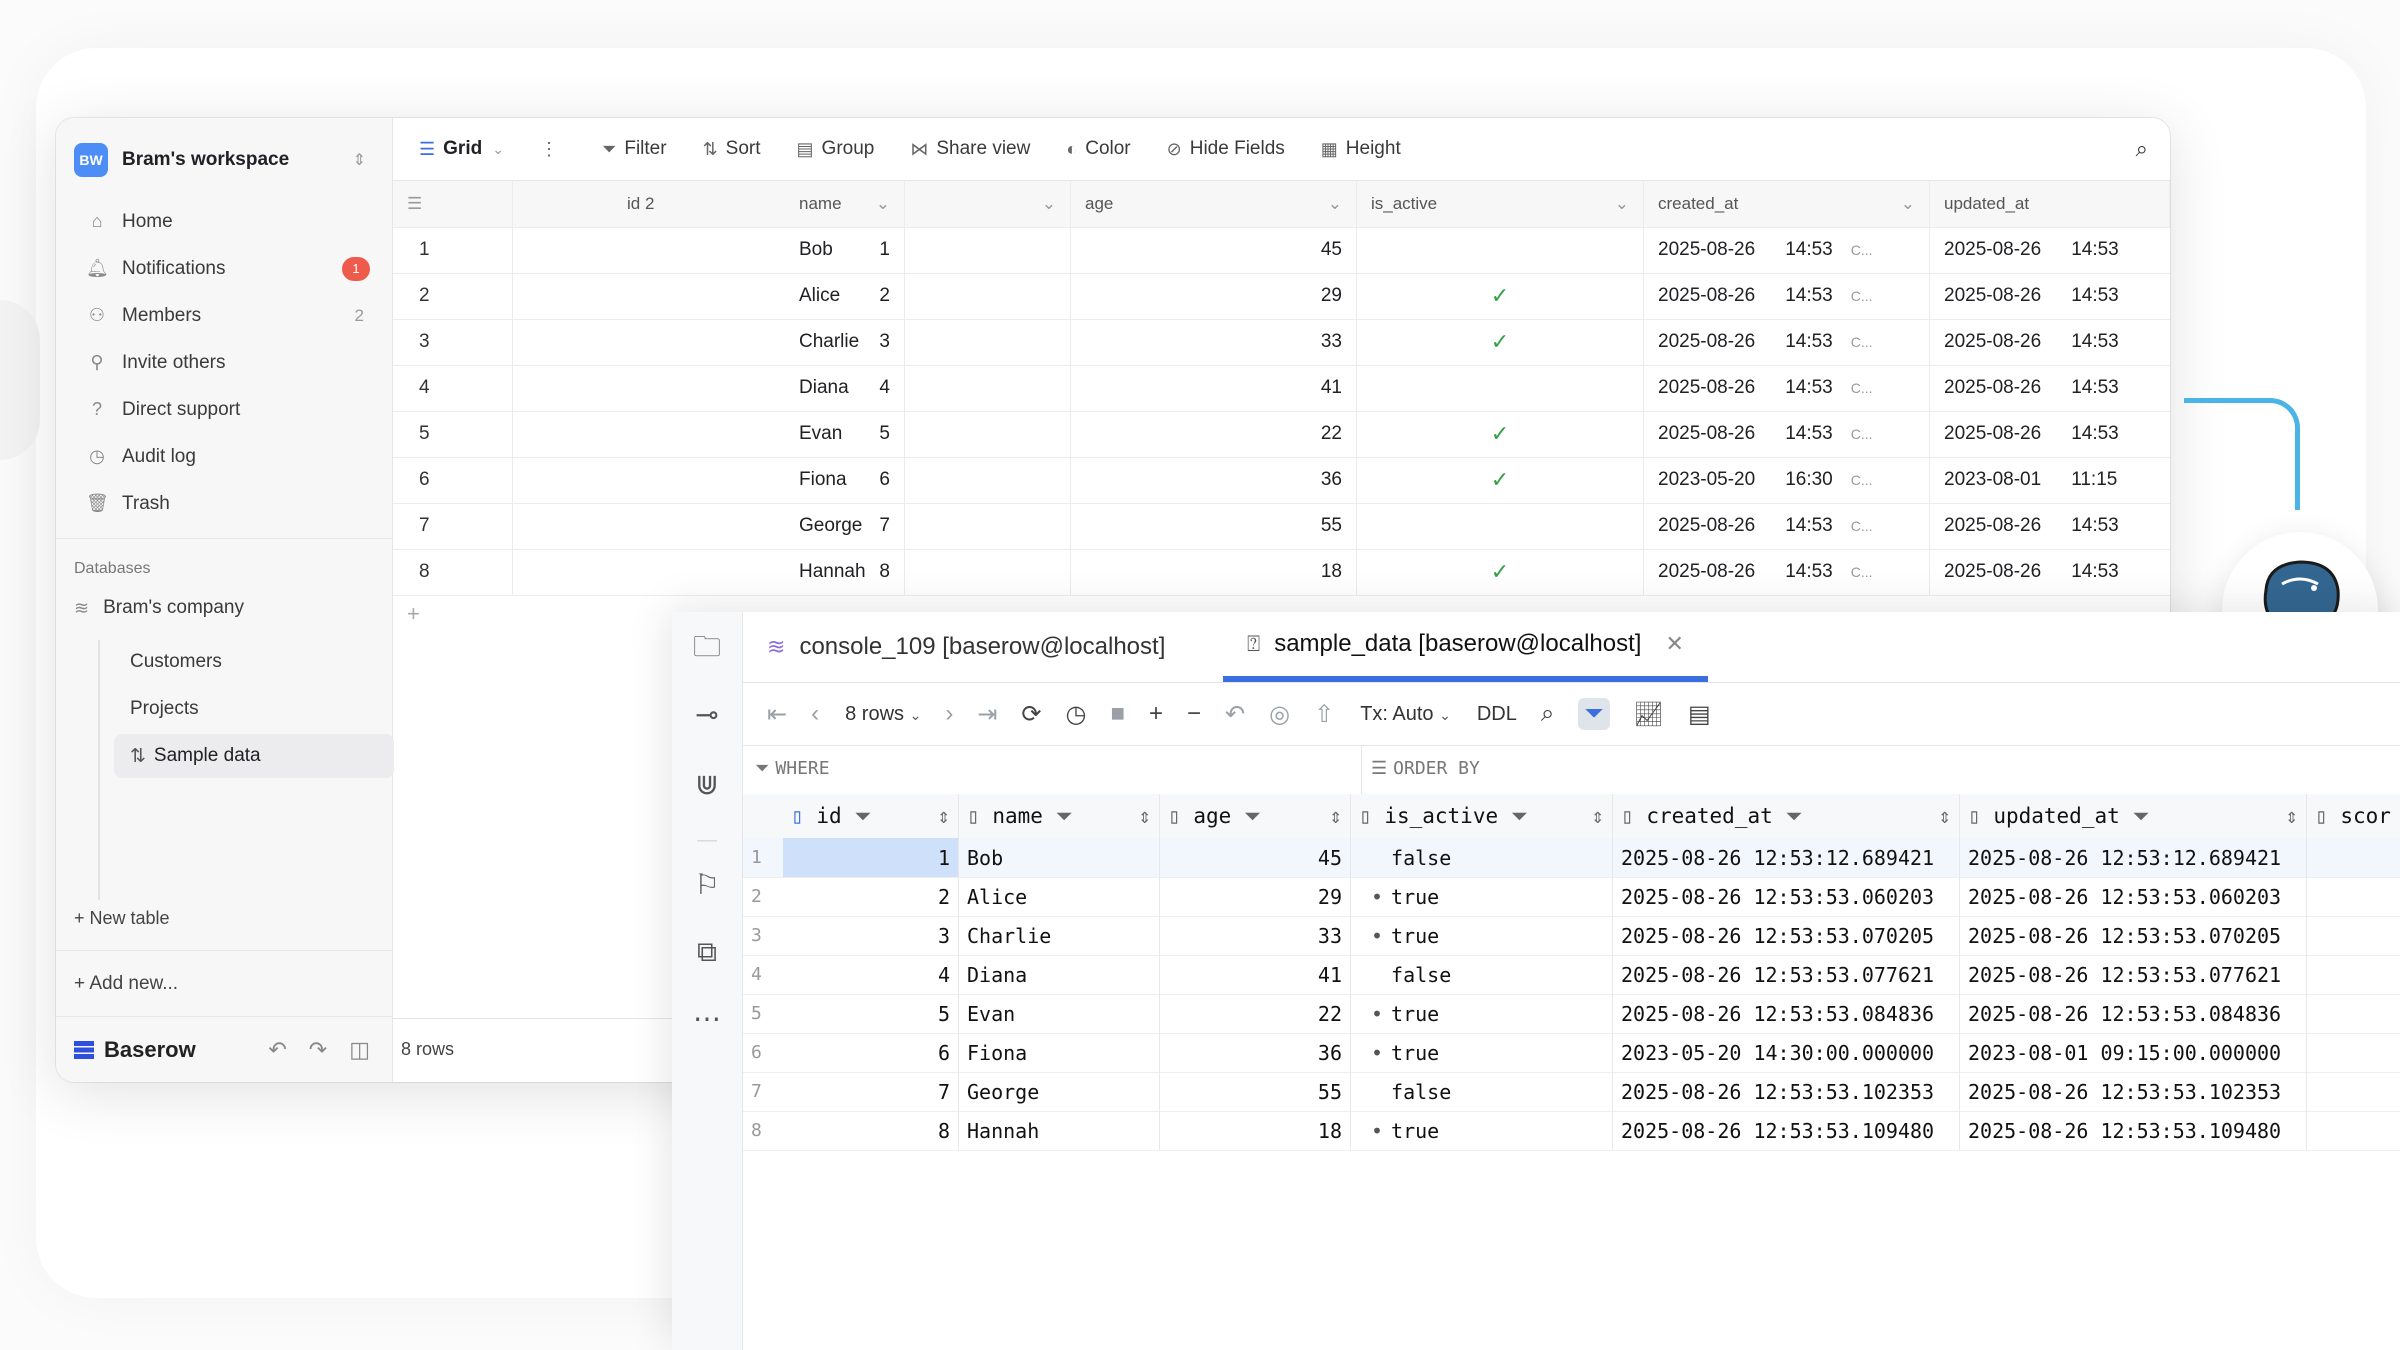 The height and width of the screenshot is (1350, 2400). What do you see at coordinates (1699, 714) in the screenshot?
I see `table-view-icon: ▤` at bounding box center [1699, 714].